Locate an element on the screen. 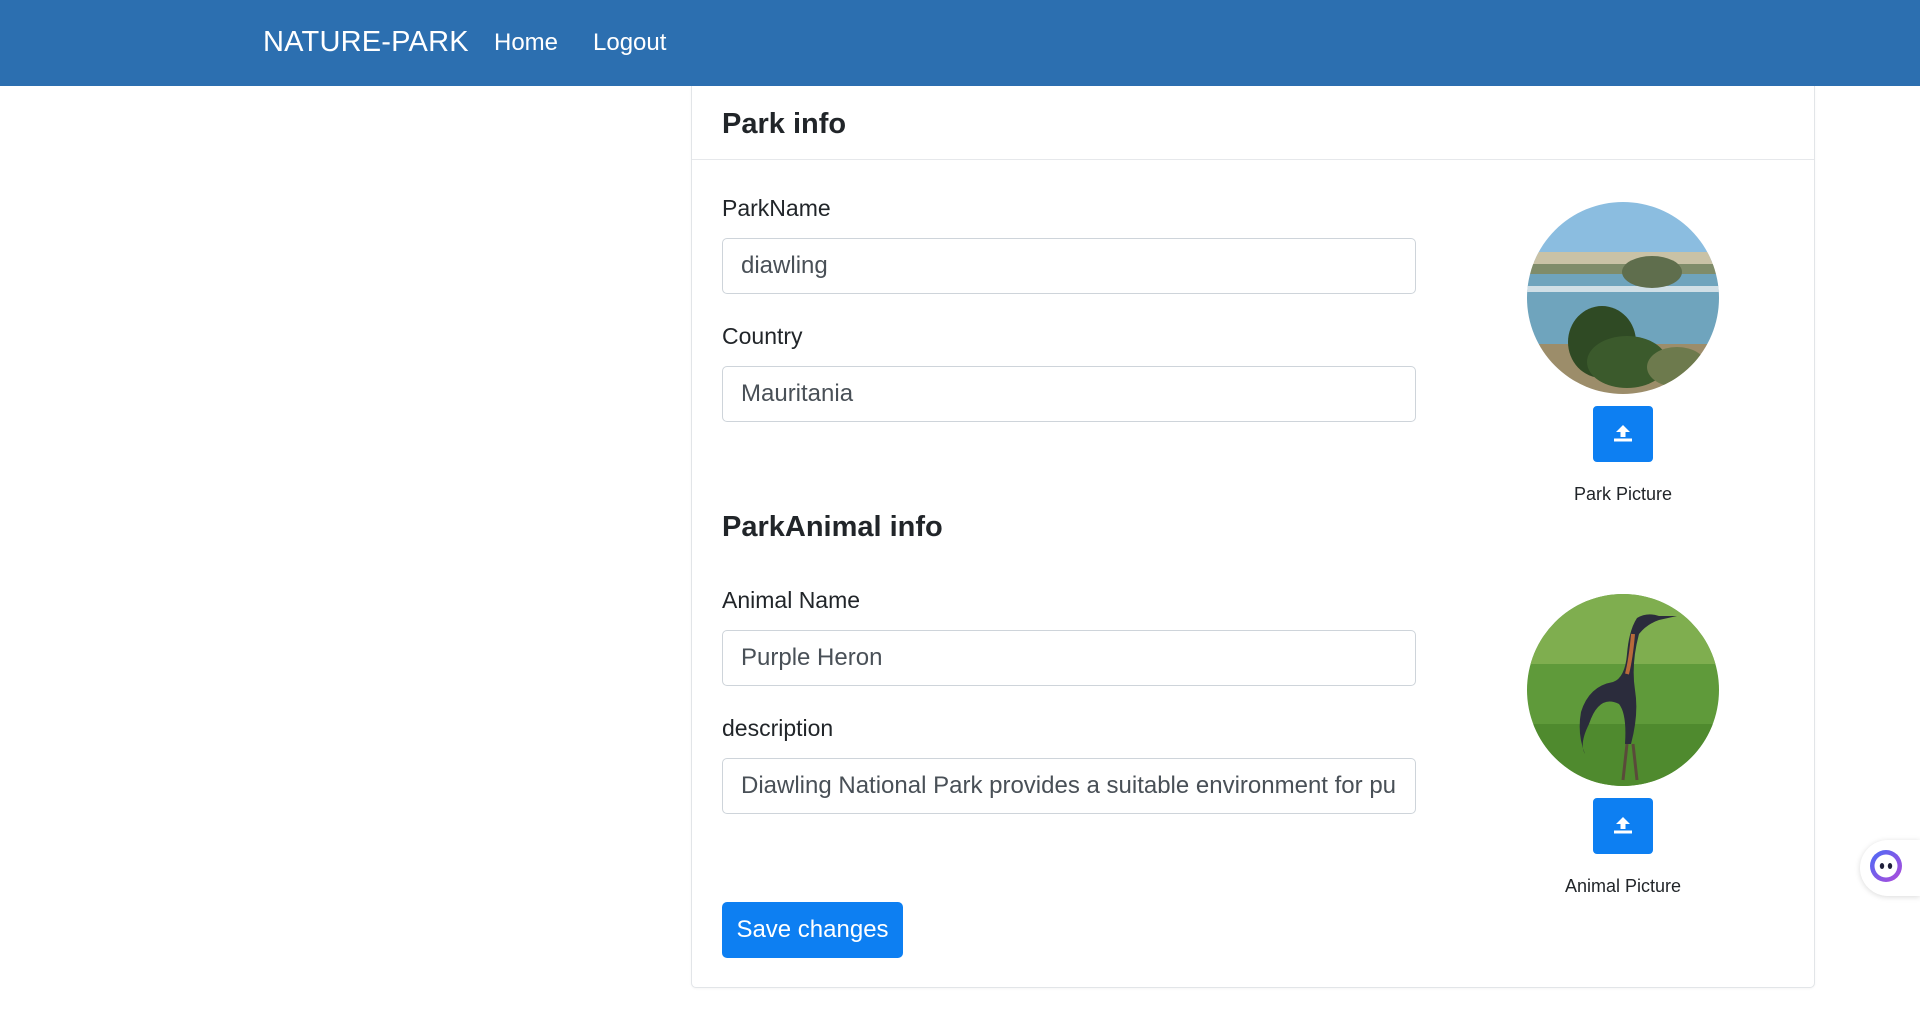 The image size is (1920, 1024). park-picture-caption: Park Picture is located at coordinates (1623, 494).